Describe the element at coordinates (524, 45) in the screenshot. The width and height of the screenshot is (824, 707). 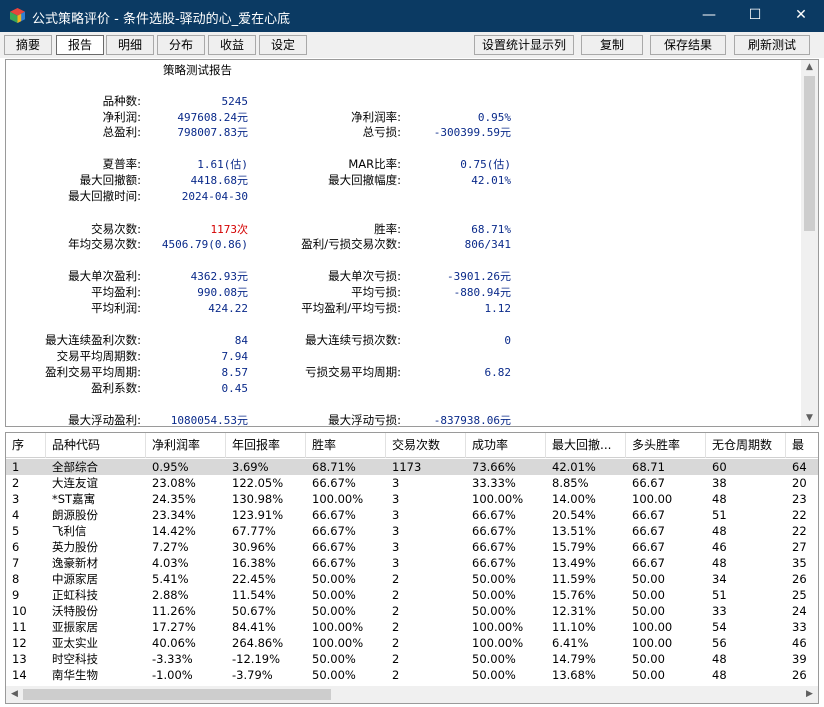
I see `set-columns-button: 设置统计显示列` at that location.